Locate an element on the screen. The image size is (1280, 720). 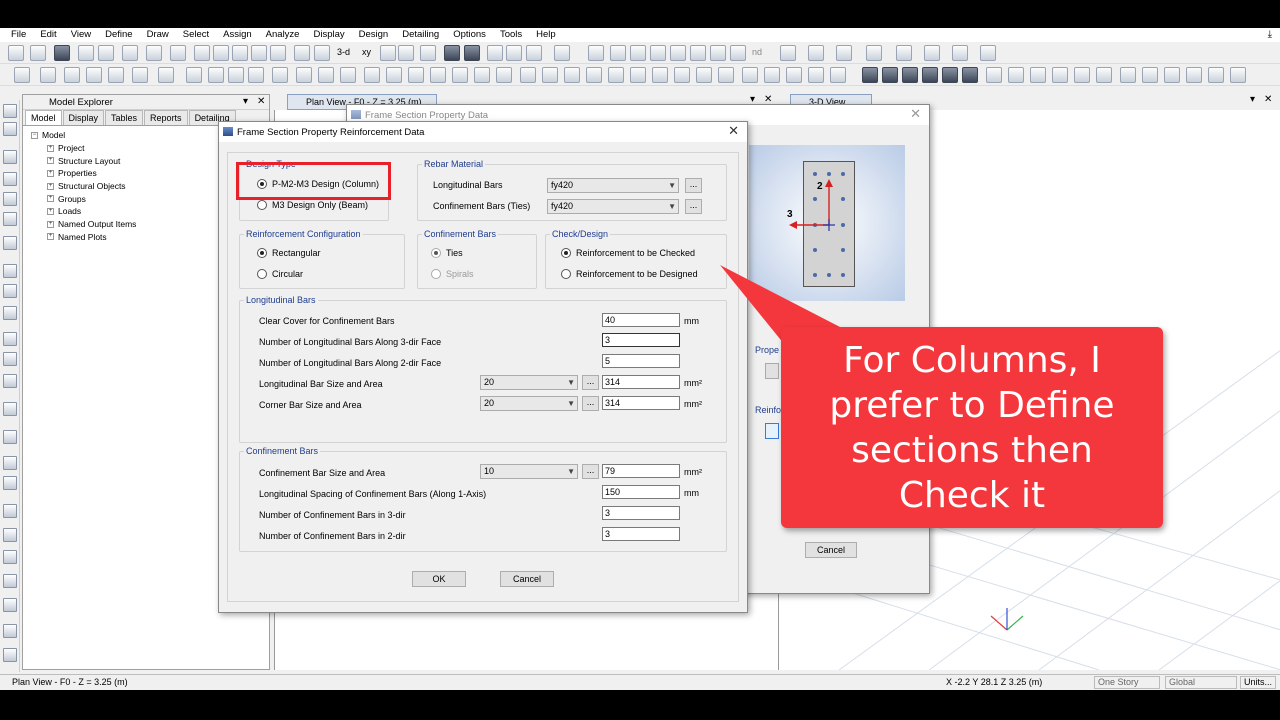
window-icon is located at coordinates (988, 53).